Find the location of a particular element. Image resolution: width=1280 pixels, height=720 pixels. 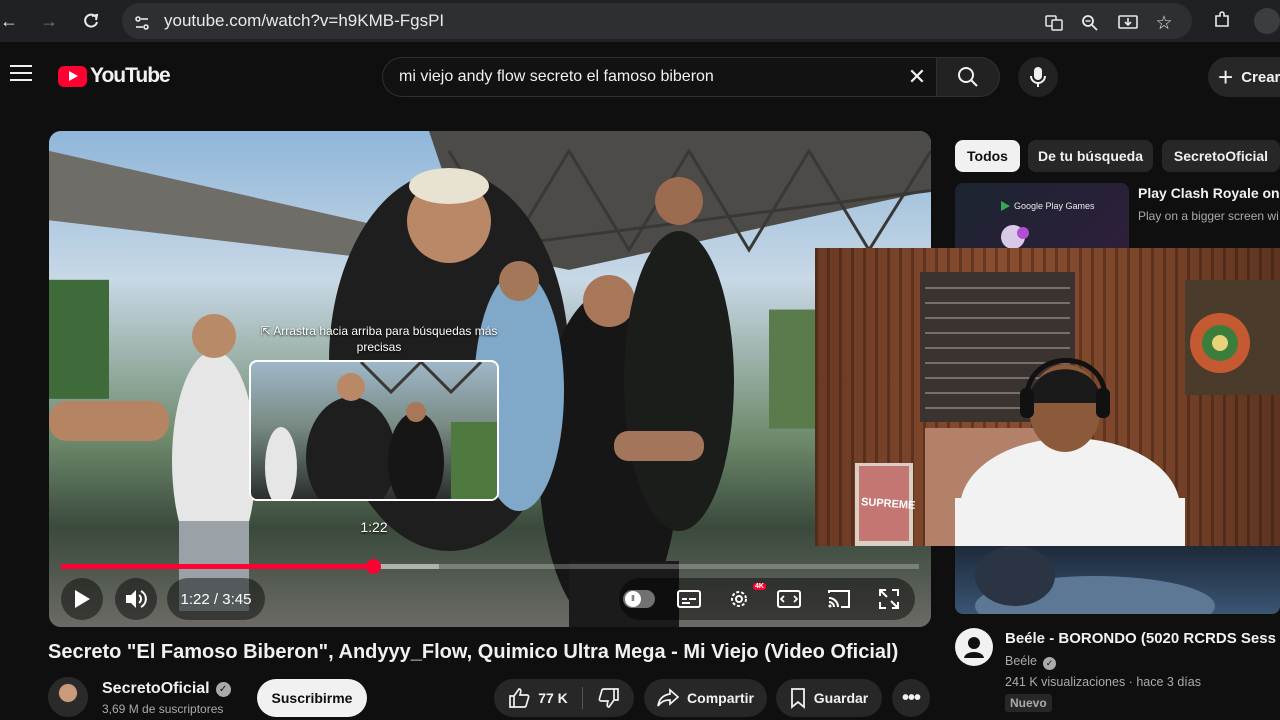

subtitles-icon is located at coordinates (689, 599).